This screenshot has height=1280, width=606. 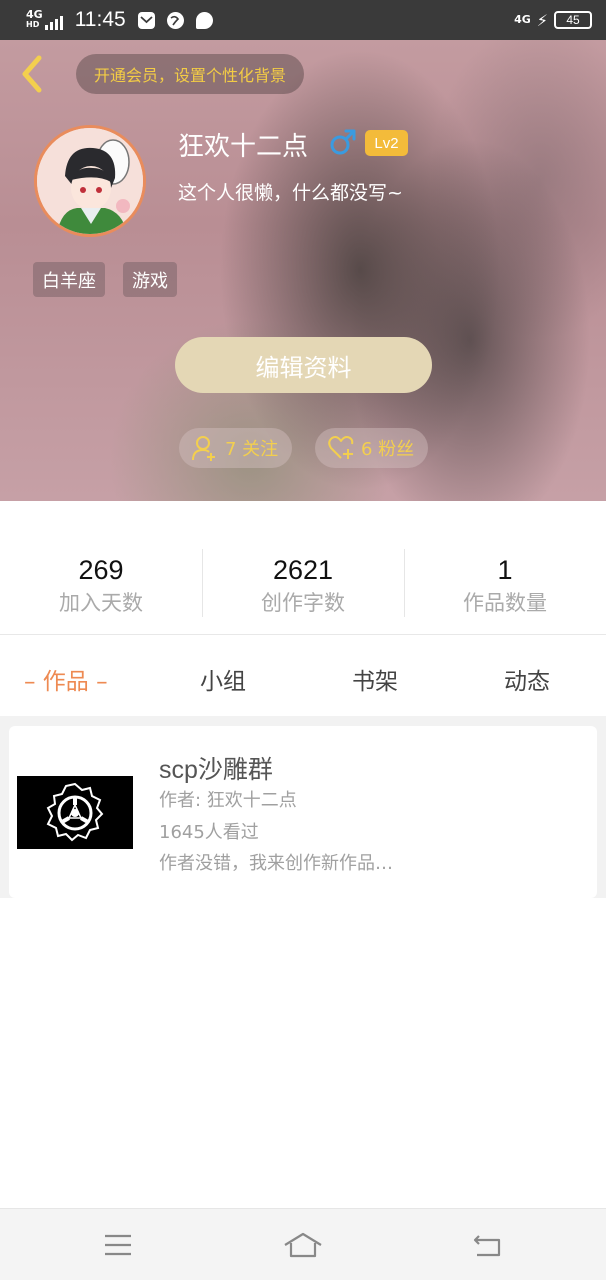 What do you see at coordinates (542, 20) in the screenshot?
I see `charging-icon: ⚡` at bounding box center [542, 20].